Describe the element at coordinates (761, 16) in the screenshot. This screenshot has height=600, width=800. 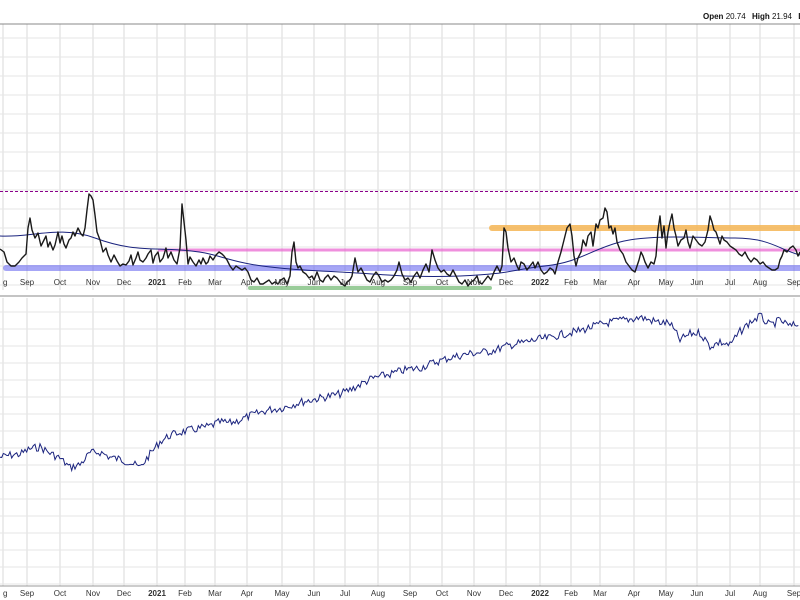
I see `high-label: High` at that location.